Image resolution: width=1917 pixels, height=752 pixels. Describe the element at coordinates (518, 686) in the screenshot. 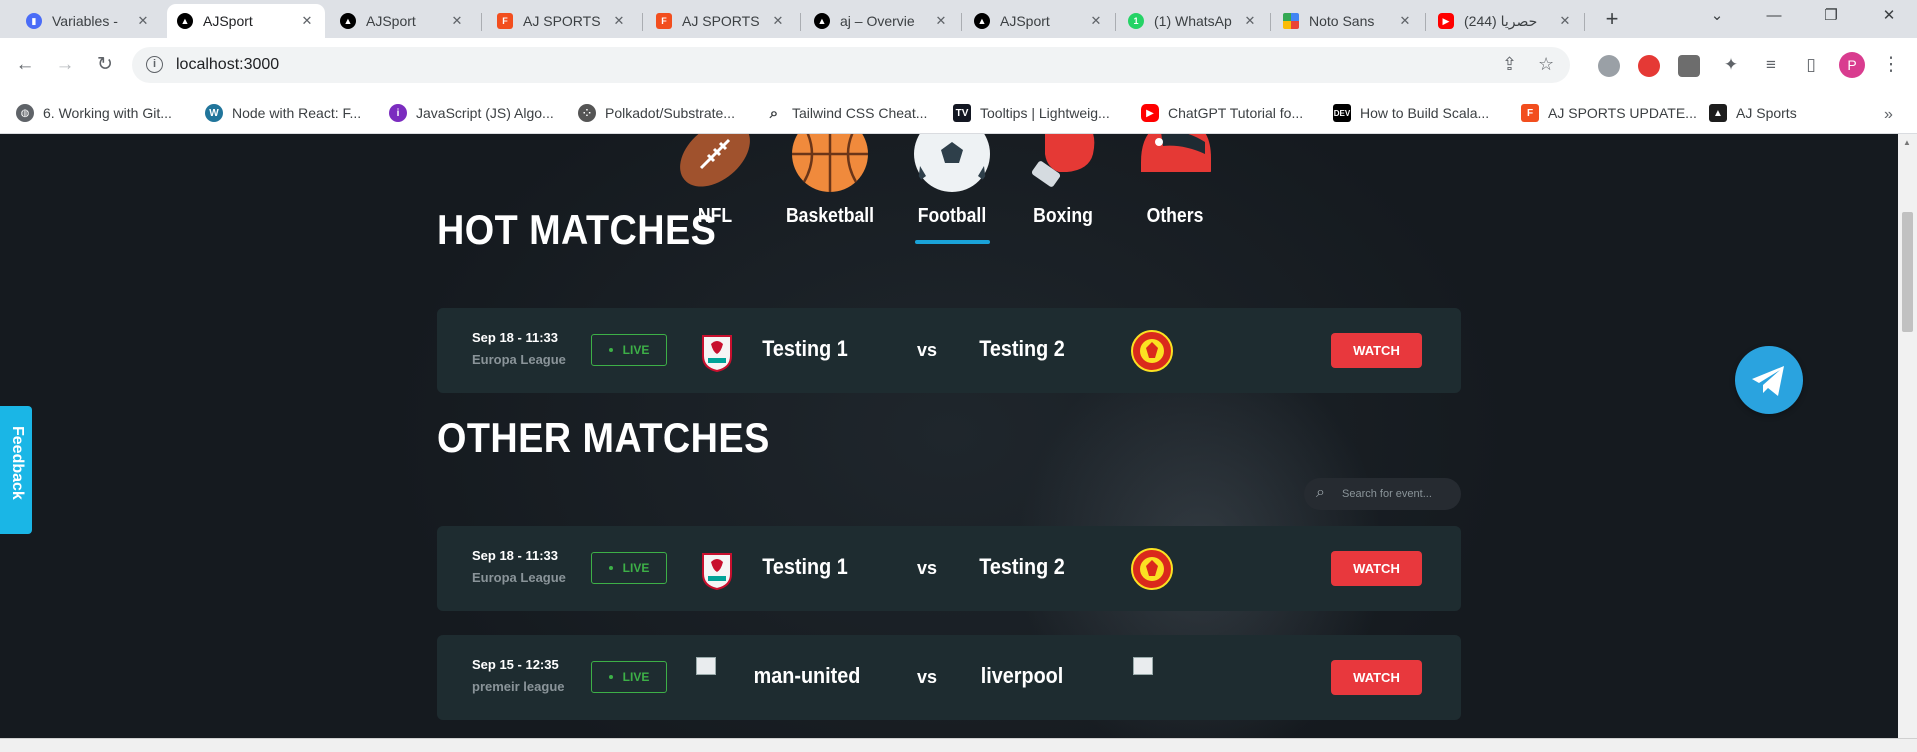

I see `match-league: premeir league` at that location.